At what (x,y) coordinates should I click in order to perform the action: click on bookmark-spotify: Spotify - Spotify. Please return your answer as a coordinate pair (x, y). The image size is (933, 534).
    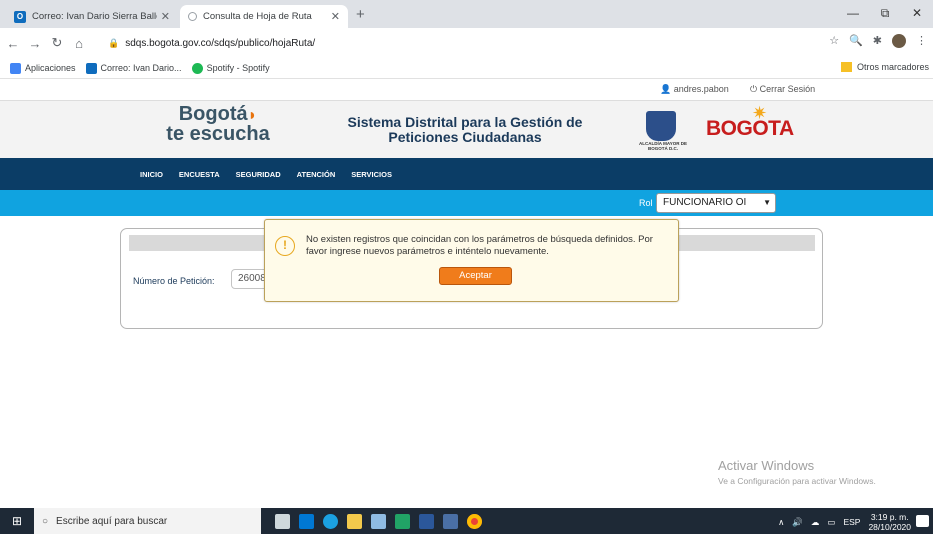
    Looking at the image, I should click on (230, 68).